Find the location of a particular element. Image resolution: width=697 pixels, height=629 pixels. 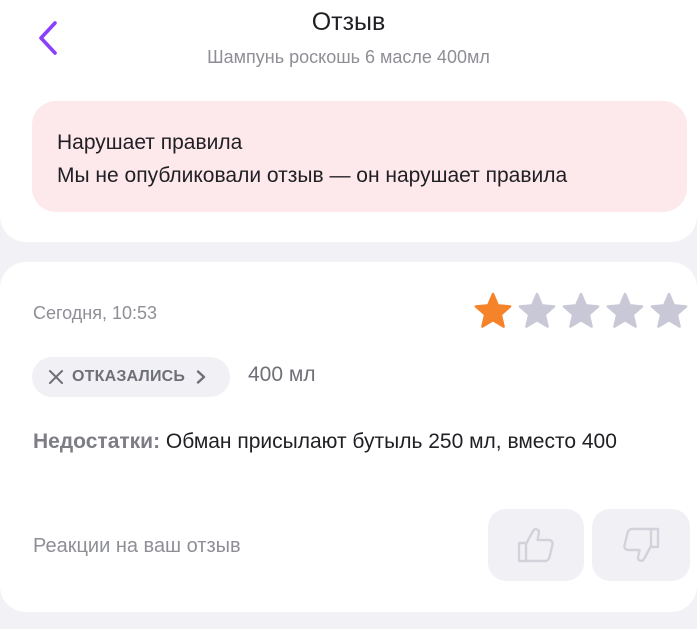

cons-label: Недостатки: is located at coordinates (97, 441).